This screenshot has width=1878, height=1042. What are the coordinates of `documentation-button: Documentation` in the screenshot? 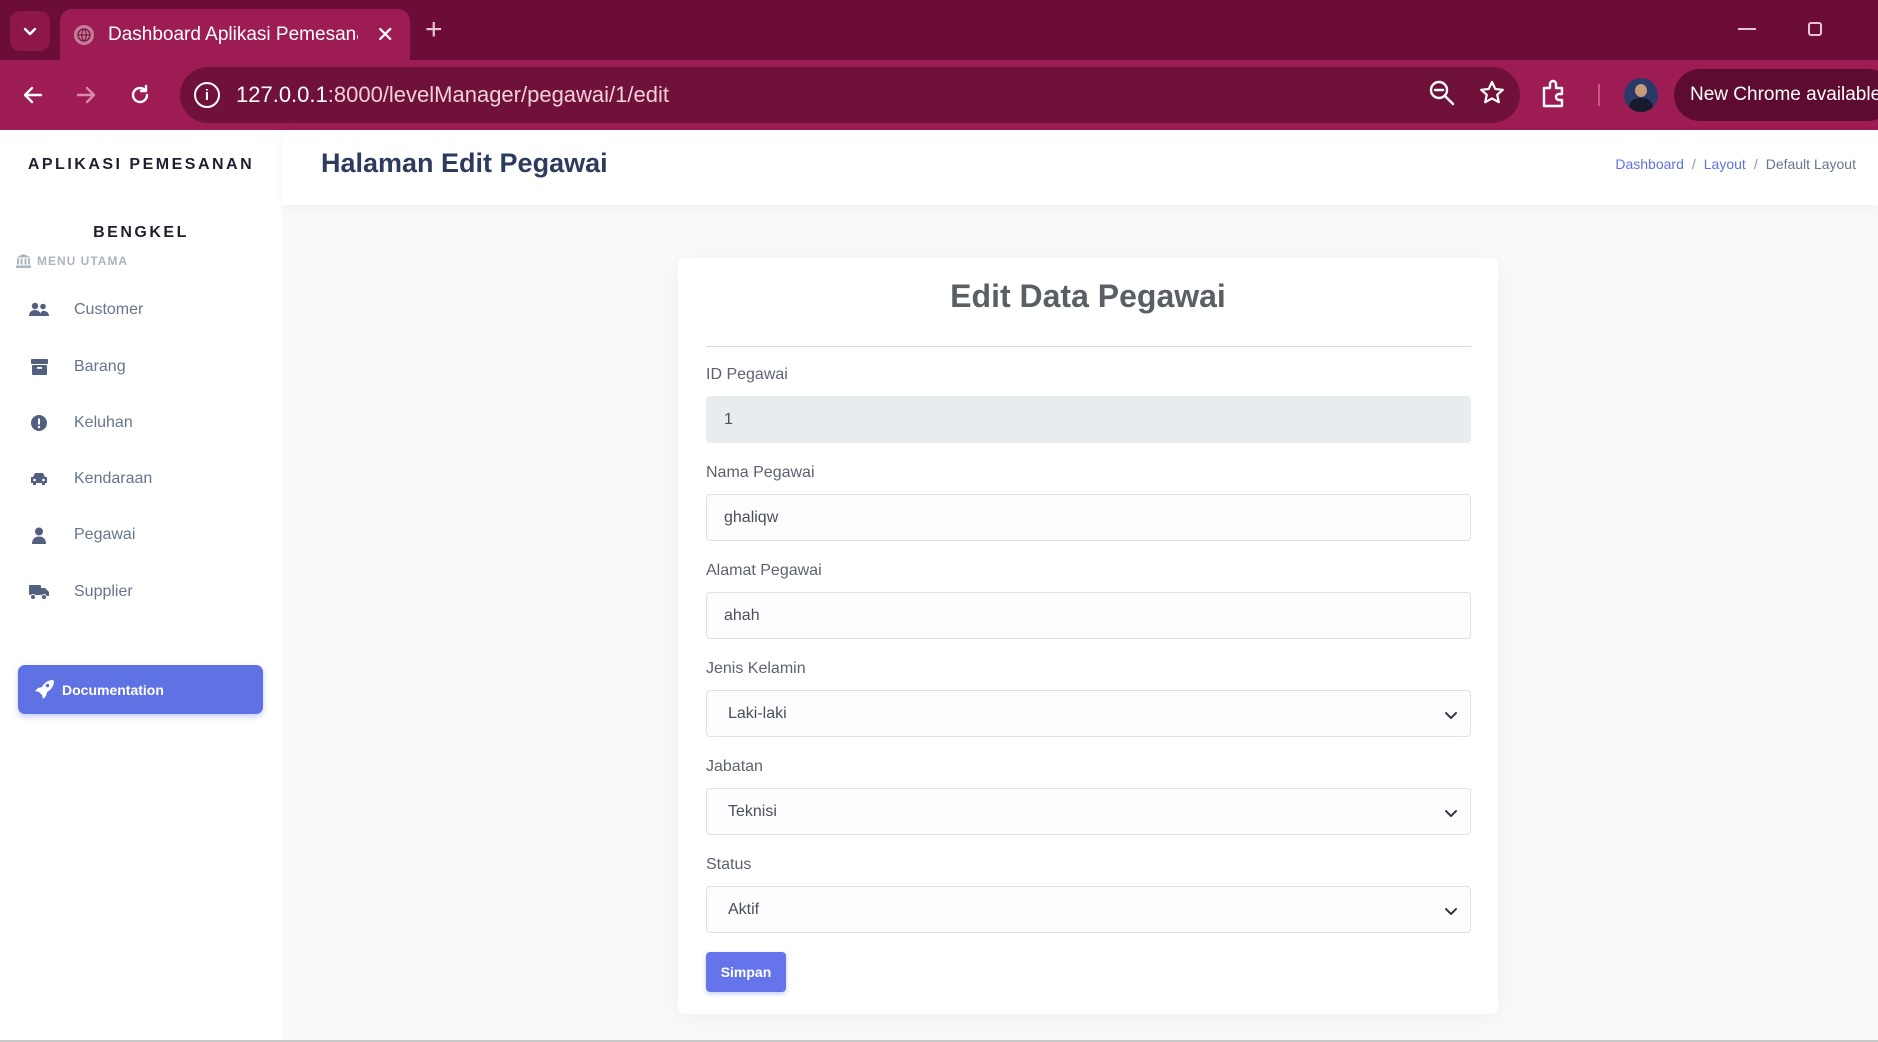 It's located at (140, 689).